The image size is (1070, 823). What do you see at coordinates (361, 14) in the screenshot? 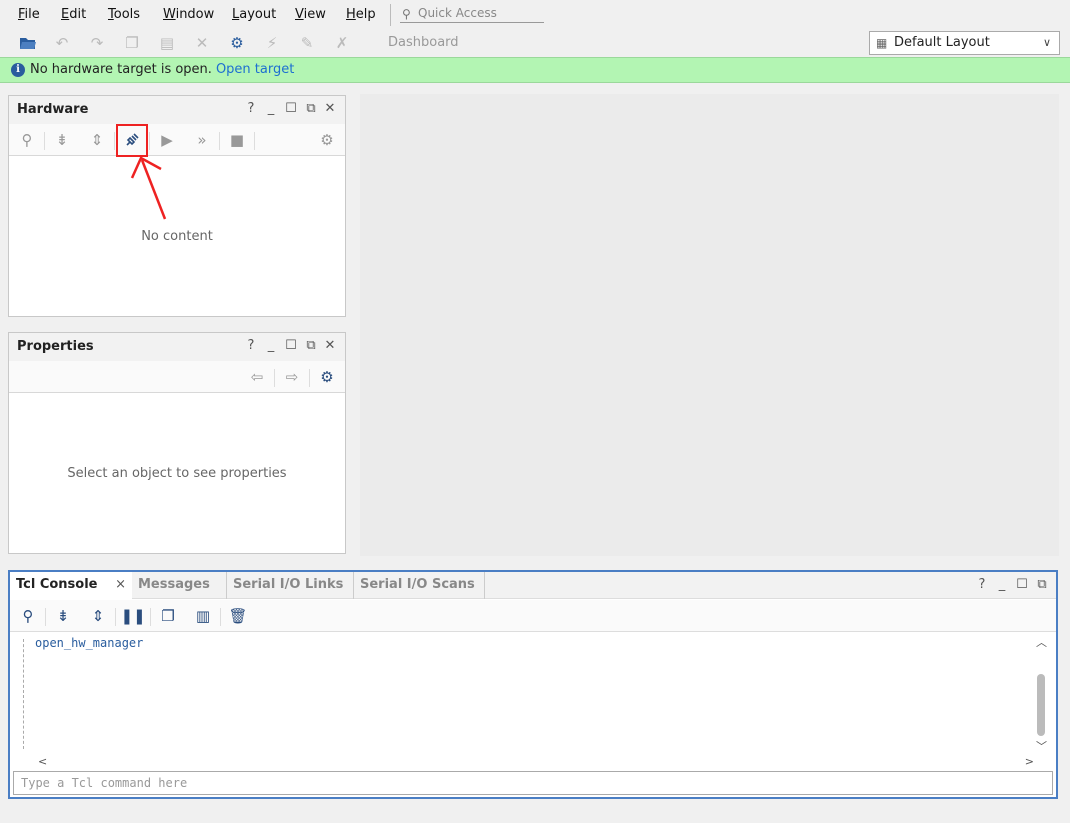
I see `menu-help: Help` at bounding box center [361, 14].